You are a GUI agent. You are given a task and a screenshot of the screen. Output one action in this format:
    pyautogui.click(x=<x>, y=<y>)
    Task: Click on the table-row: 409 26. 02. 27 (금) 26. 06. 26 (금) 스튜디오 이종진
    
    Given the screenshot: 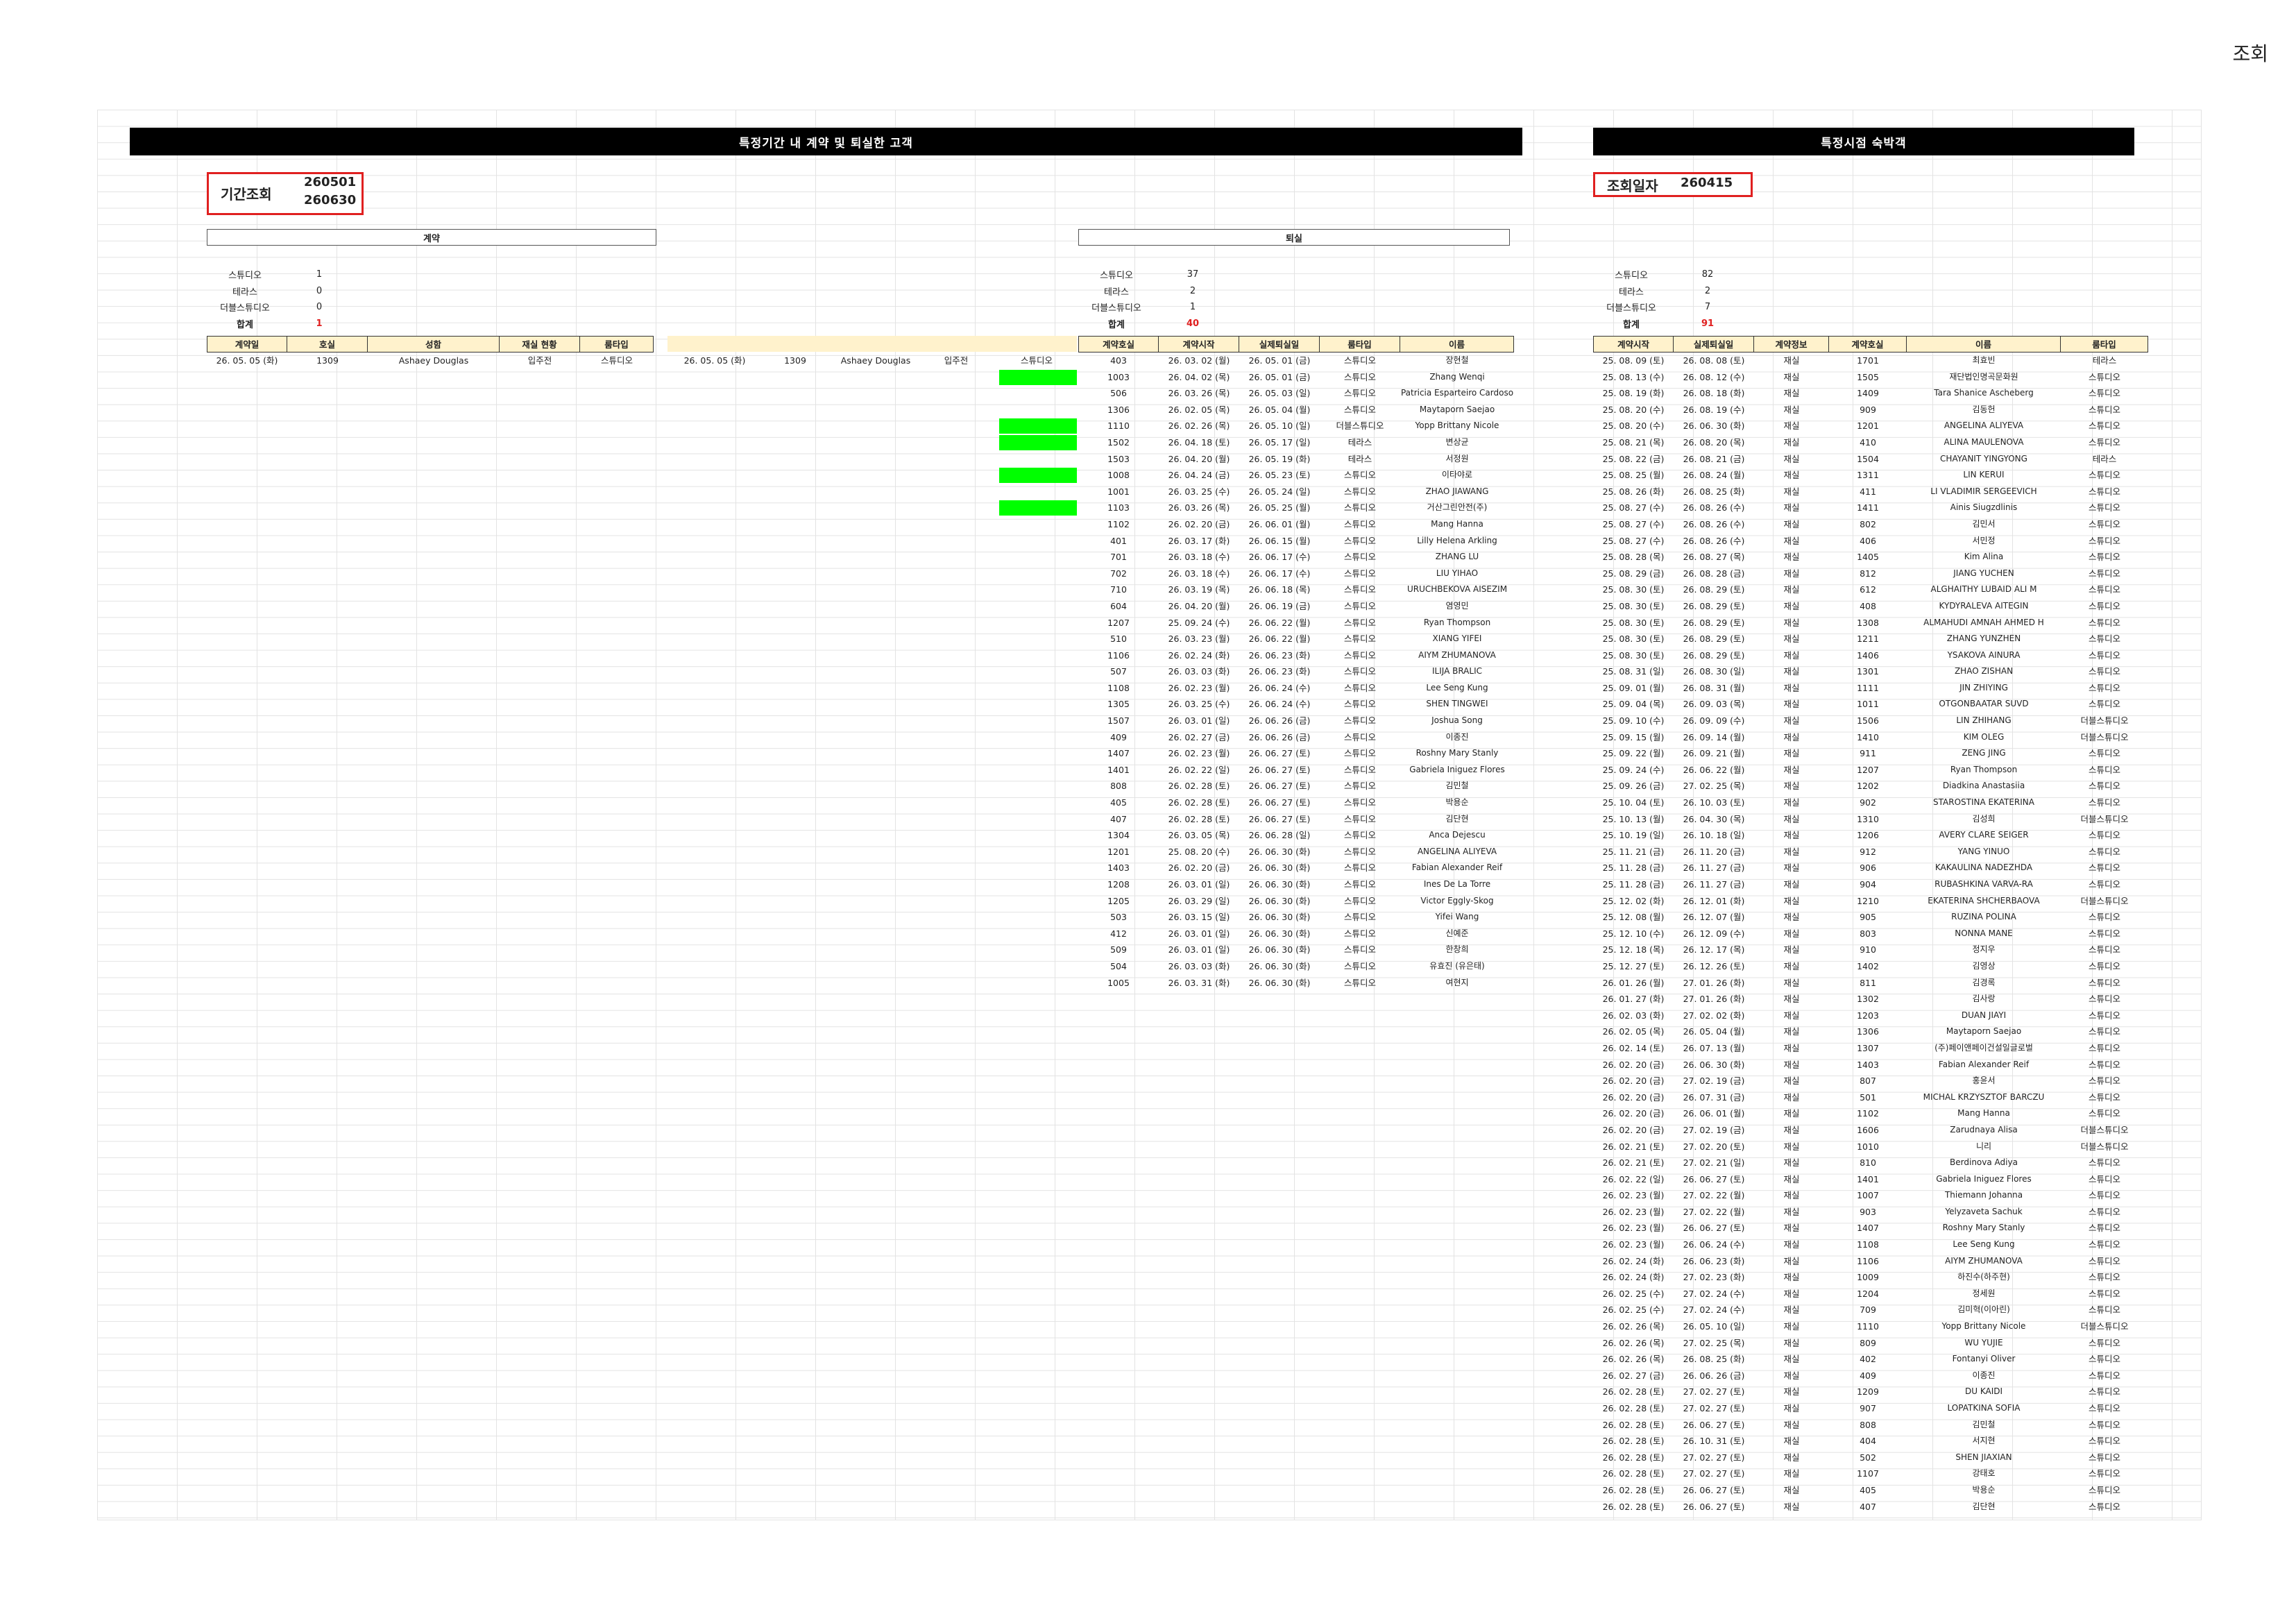 What is the action you would take?
    pyautogui.click(x=1296, y=737)
    